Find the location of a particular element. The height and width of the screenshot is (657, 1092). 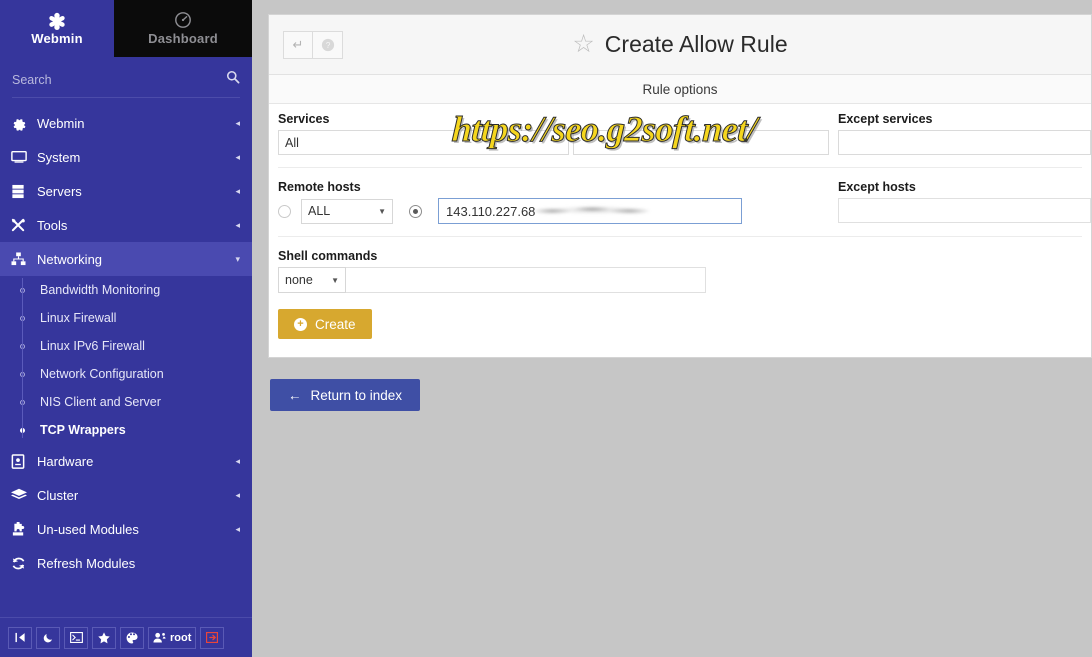

shell-commands-controls: none ▼ is located at coordinates (684, 280).